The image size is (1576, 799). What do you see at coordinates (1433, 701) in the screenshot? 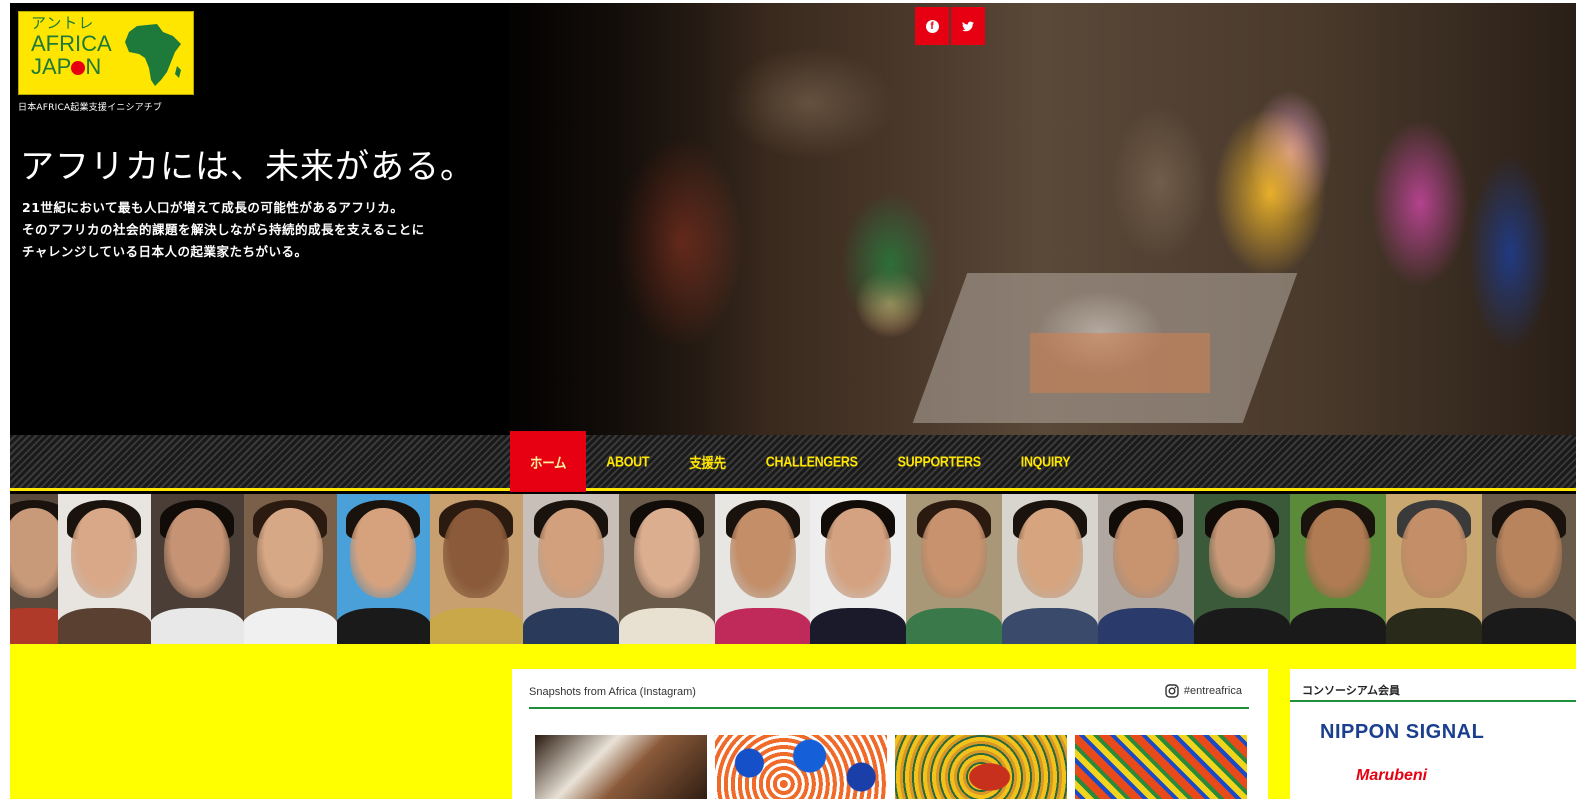
I see `consortium-divider` at bounding box center [1433, 701].